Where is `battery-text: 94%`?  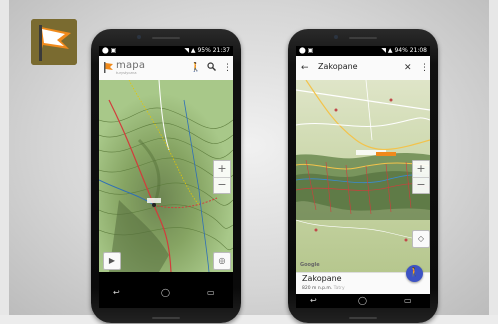
battery-text: 94% is located at coordinates (401, 50).